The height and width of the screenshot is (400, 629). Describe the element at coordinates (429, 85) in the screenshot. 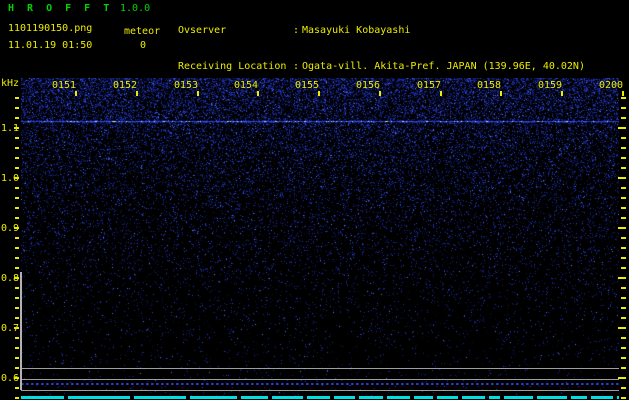

I see `time-label-0157: 0157` at that location.